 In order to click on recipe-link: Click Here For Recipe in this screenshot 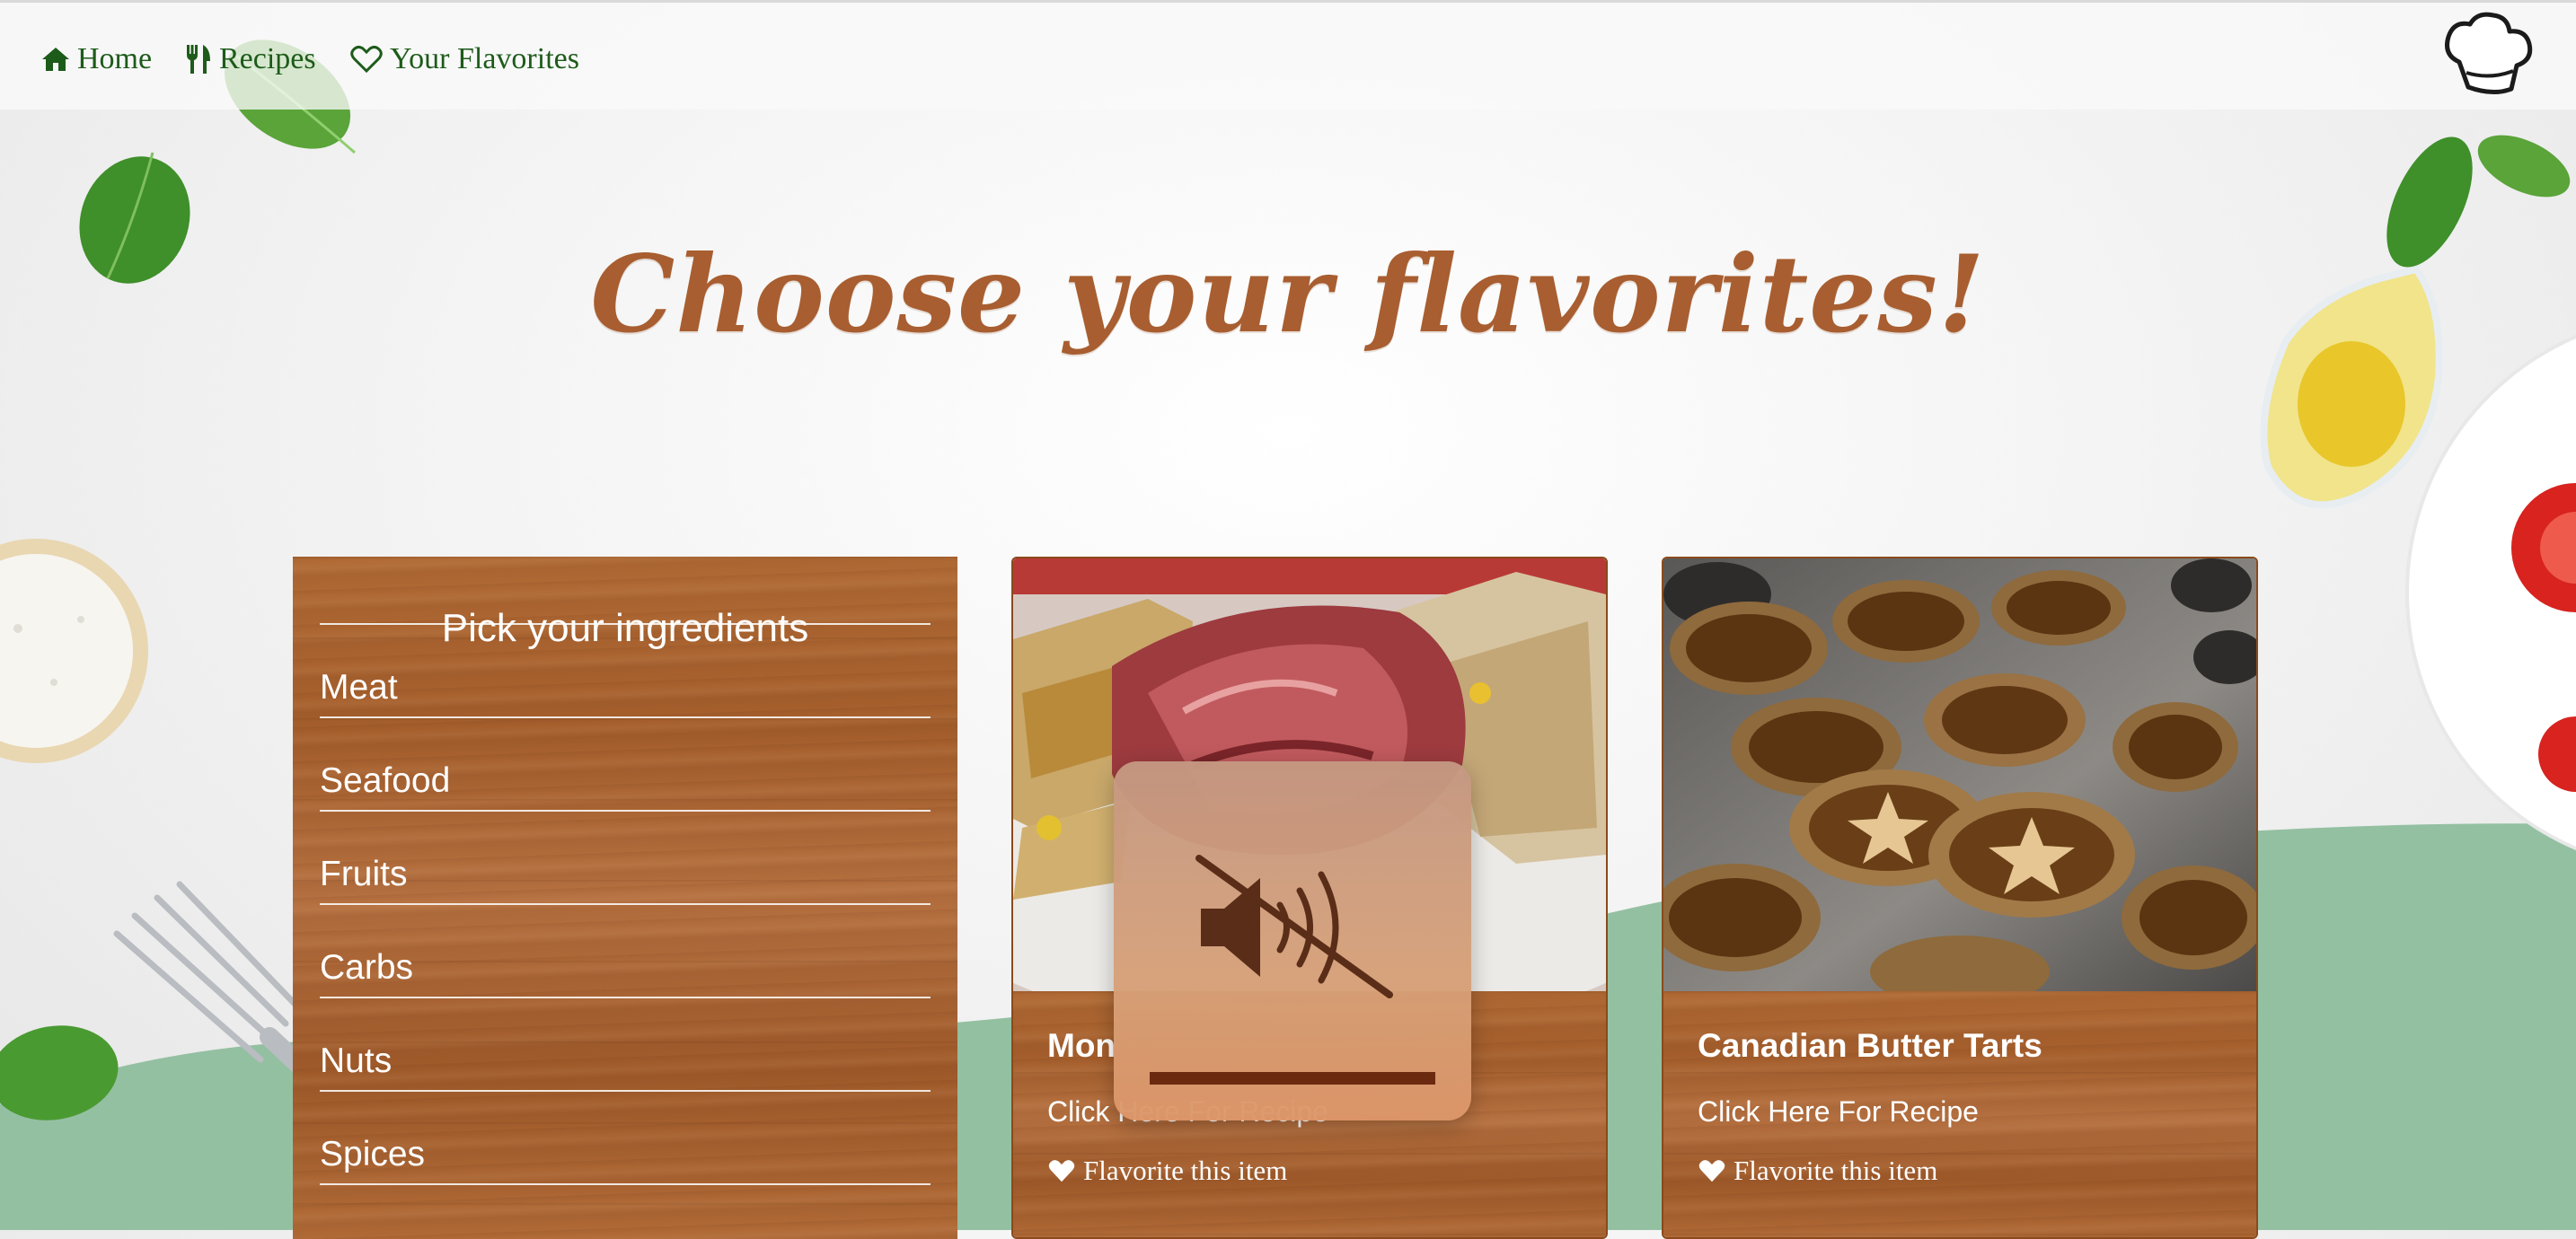, I will do `click(1838, 1112)`.